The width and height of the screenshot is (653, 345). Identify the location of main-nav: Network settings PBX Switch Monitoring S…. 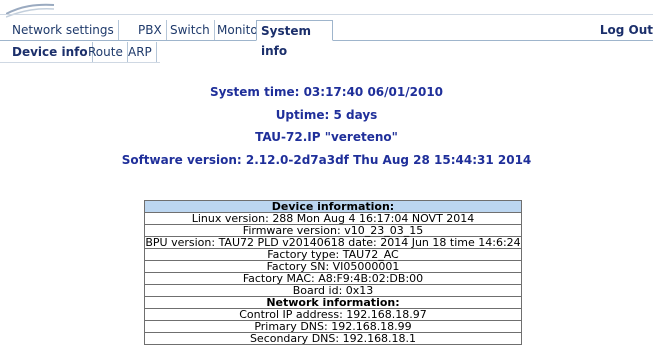
(326, 39).